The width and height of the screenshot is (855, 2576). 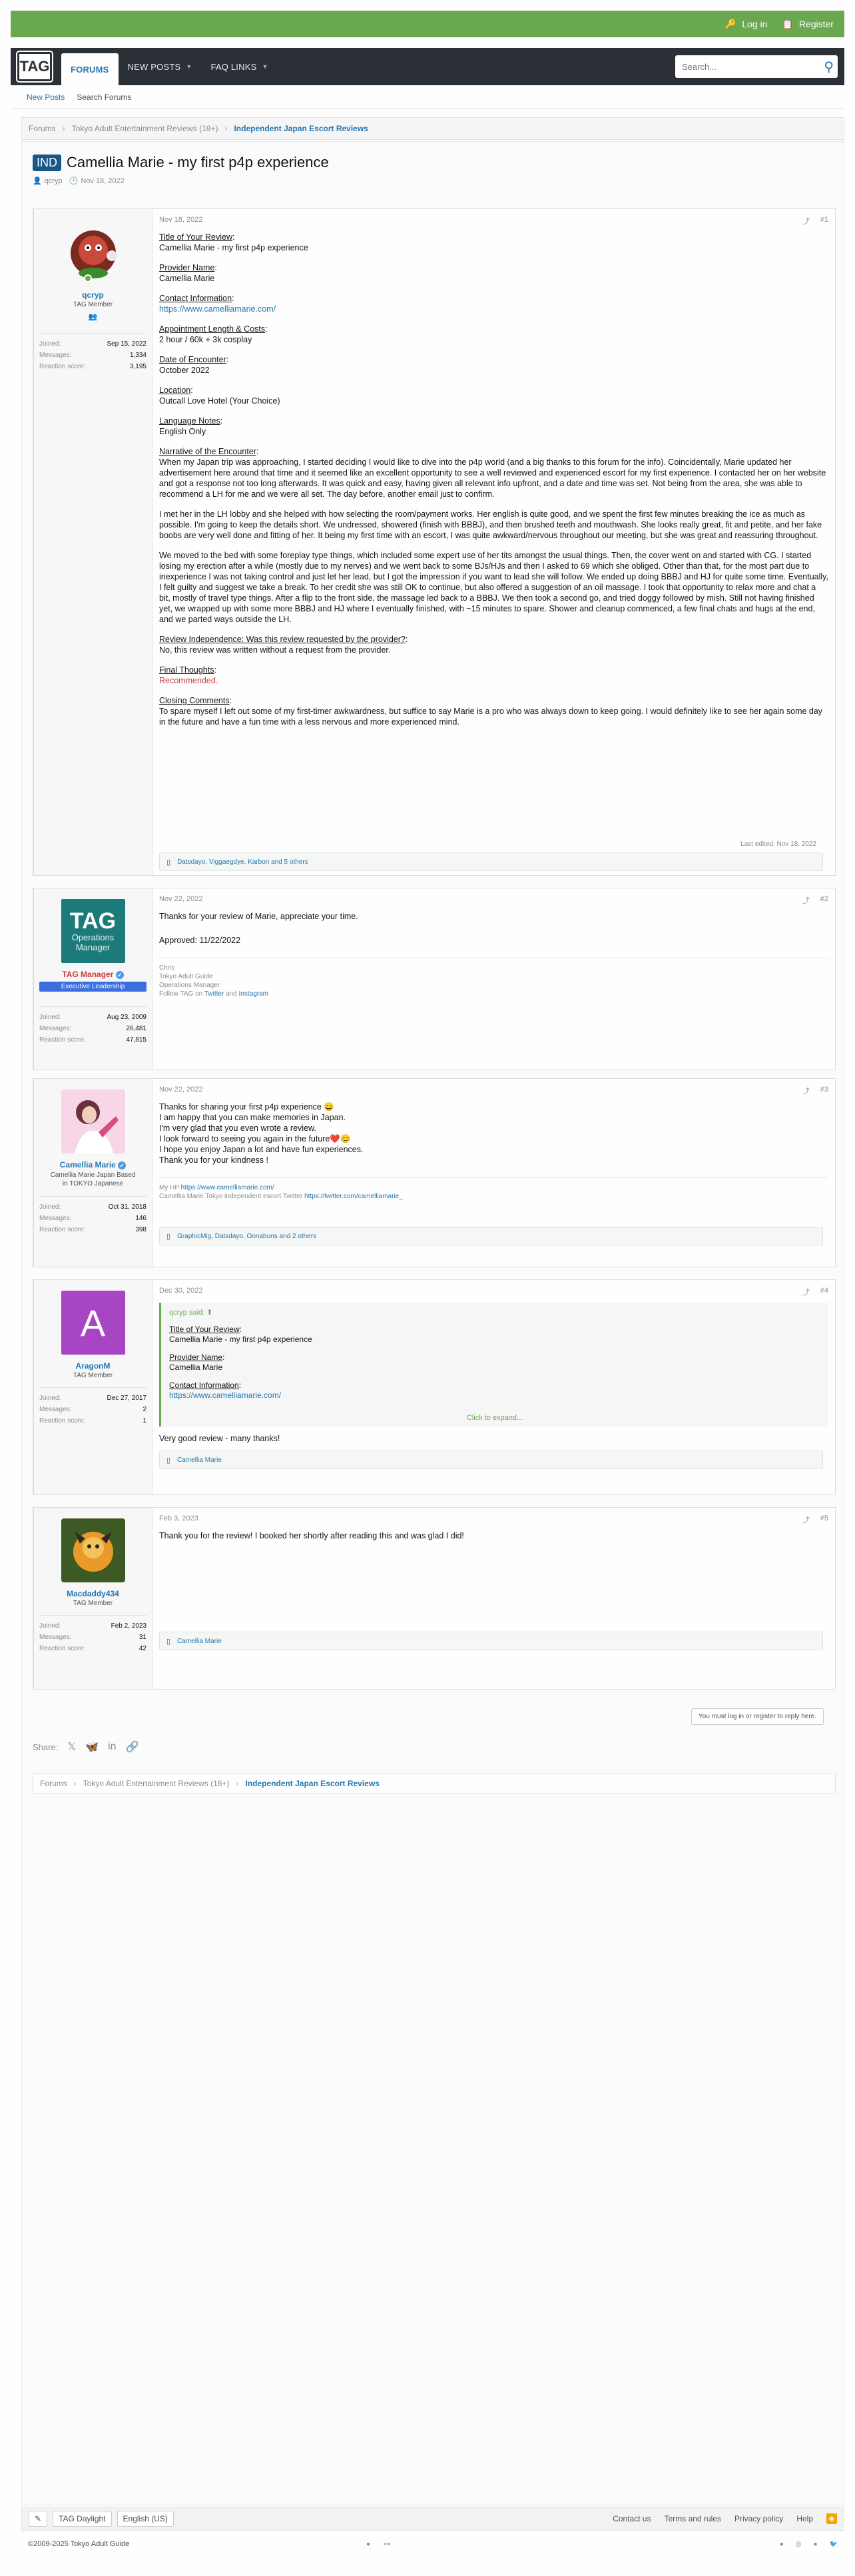 What do you see at coordinates (378, 2544) in the screenshot?
I see `footer-social: ● ⊶` at bounding box center [378, 2544].